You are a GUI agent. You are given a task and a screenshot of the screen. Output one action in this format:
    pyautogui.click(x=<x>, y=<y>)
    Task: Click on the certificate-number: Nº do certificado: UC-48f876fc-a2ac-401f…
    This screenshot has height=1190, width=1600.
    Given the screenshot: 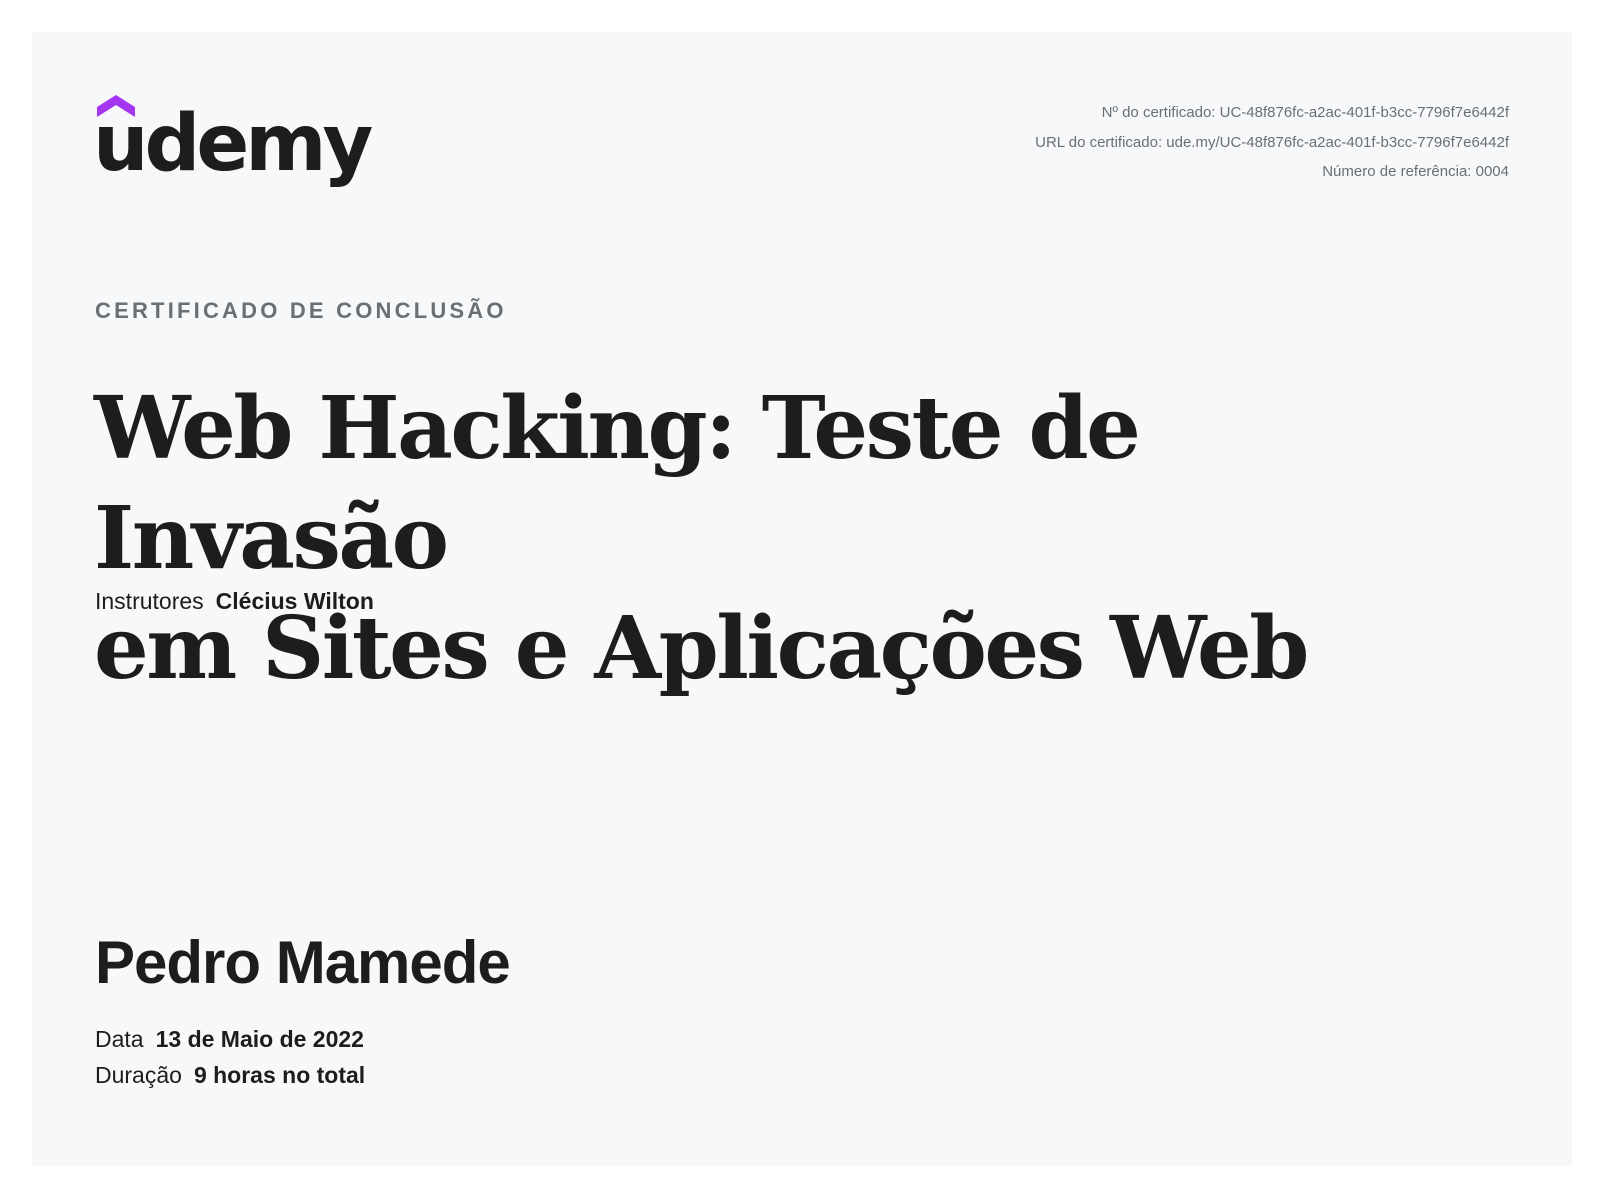 What is the action you would take?
    pyautogui.click(x=1305, y=112)
    